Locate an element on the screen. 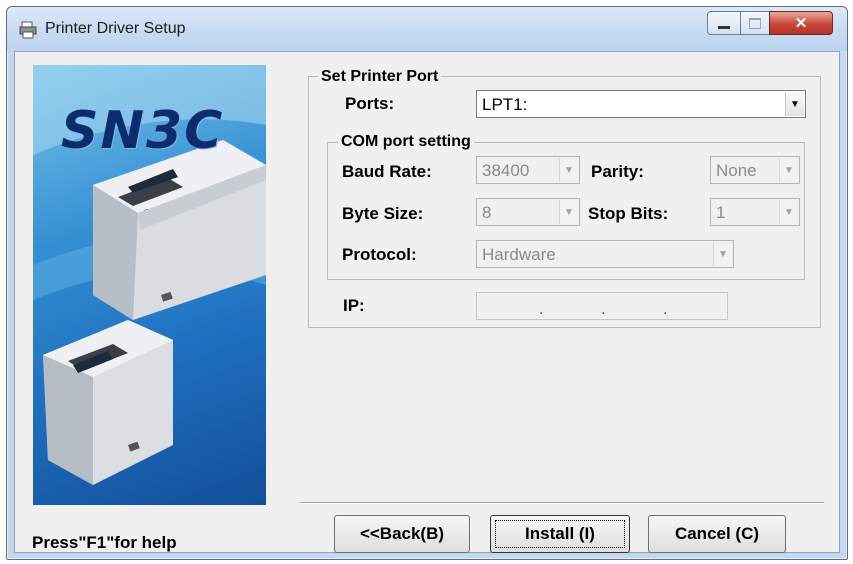 The width and height of the screenshot is (853, 564). maximize-button is located at coordinates (755, 23).